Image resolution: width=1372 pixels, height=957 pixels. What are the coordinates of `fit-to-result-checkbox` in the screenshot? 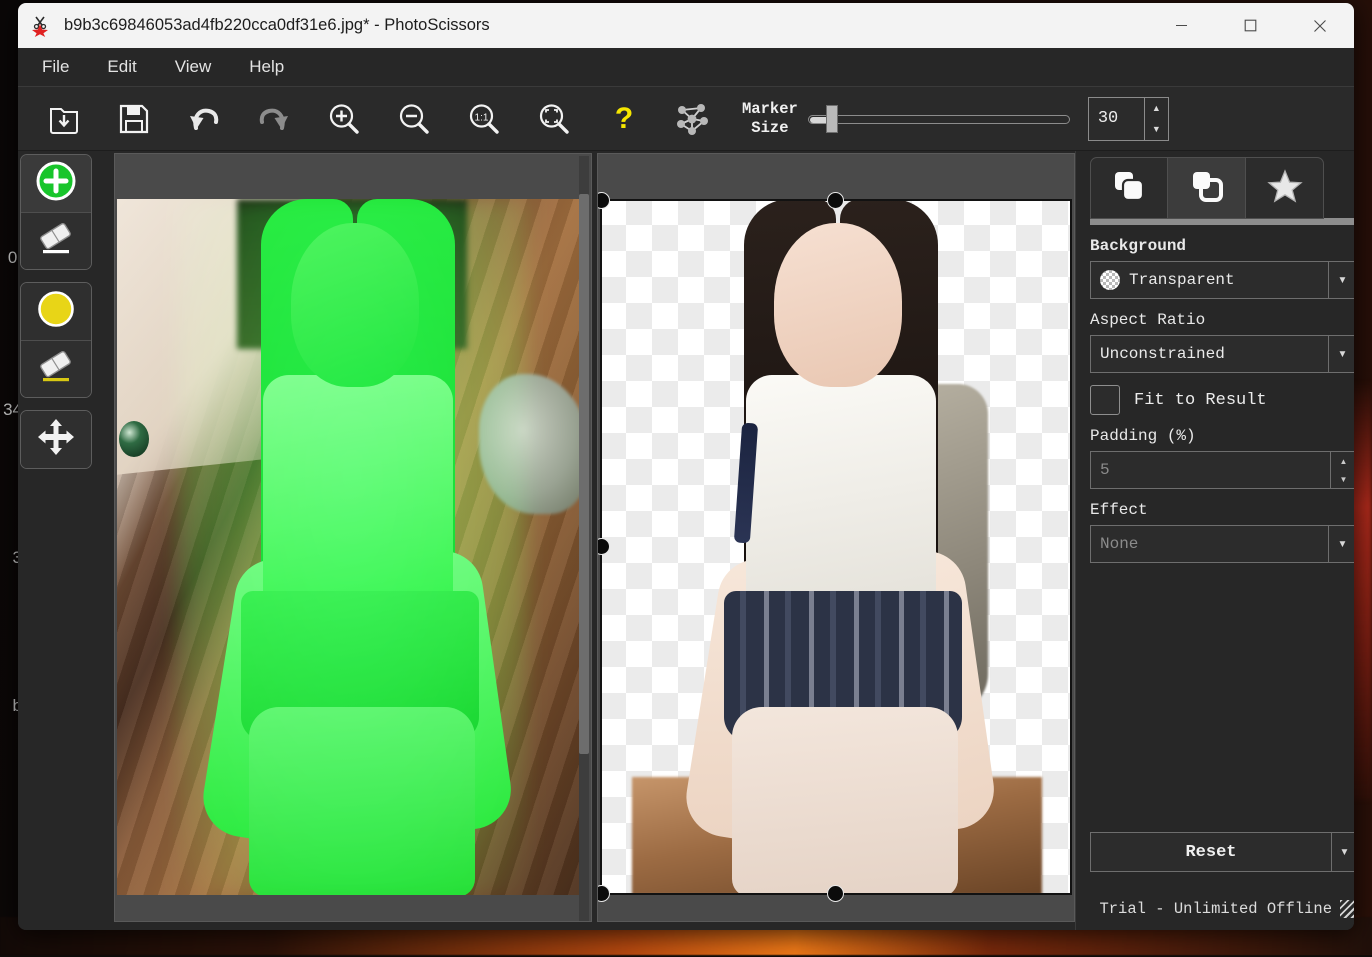 It's located at (1105, 400).